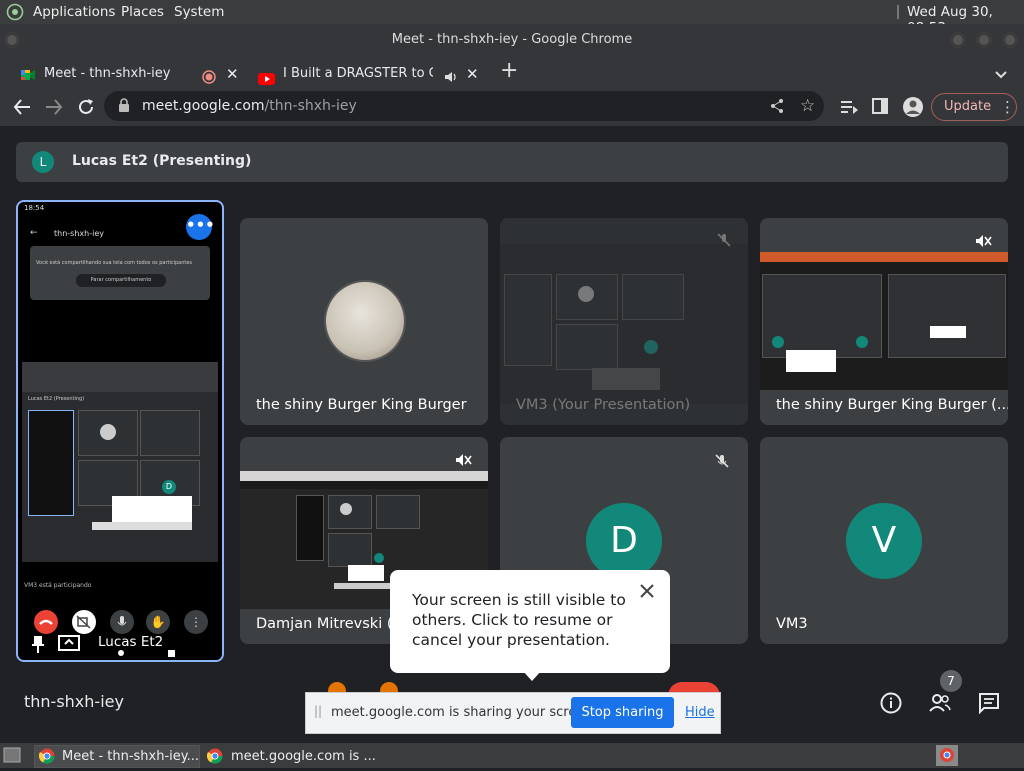  I want to click on tab-meet-close-icon: ✕, so click(232, 74).